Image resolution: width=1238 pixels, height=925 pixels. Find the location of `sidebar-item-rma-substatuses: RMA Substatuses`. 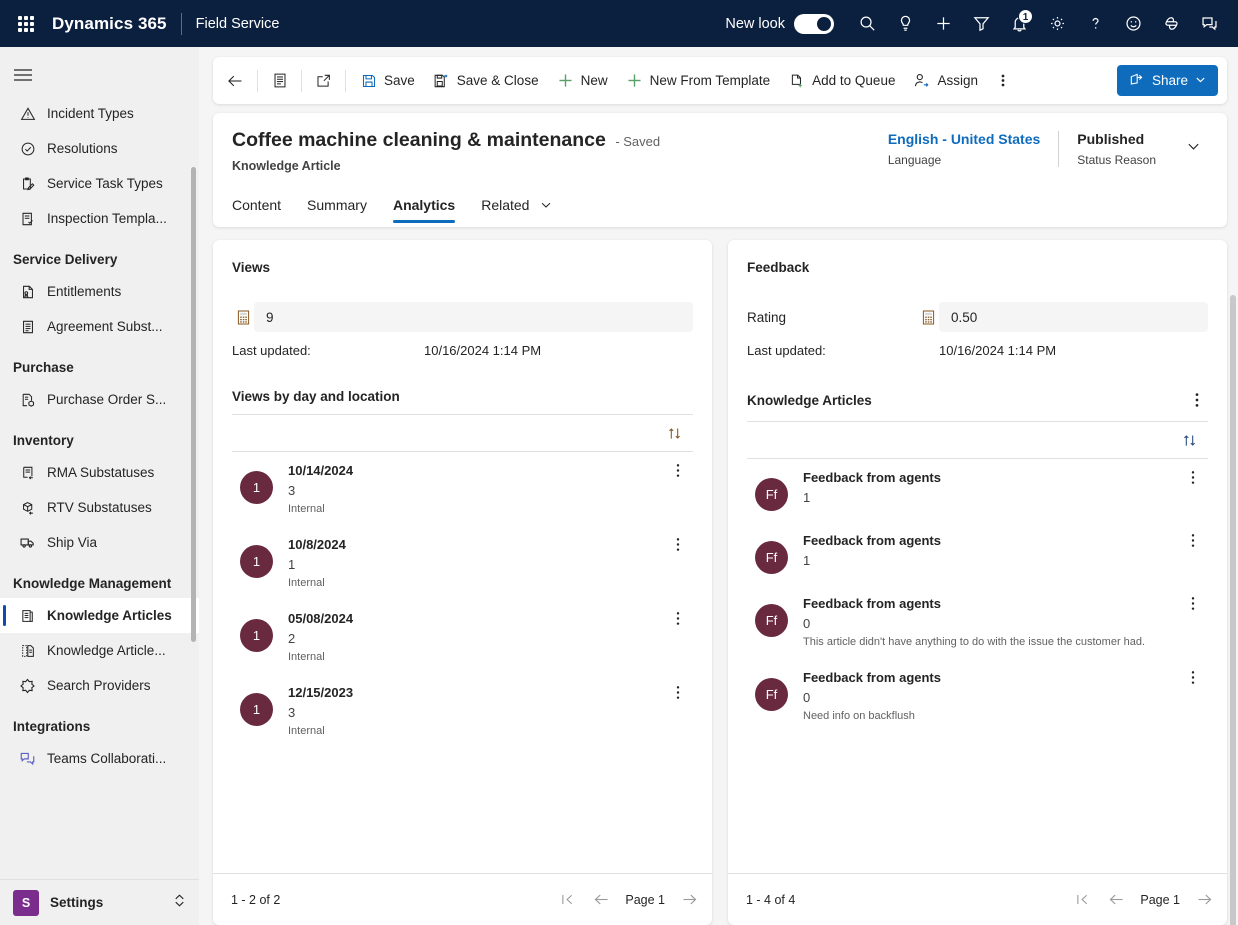

sidebar-item-rma-substatuses: RMA Substatuses is located at coordinates (99, 472).